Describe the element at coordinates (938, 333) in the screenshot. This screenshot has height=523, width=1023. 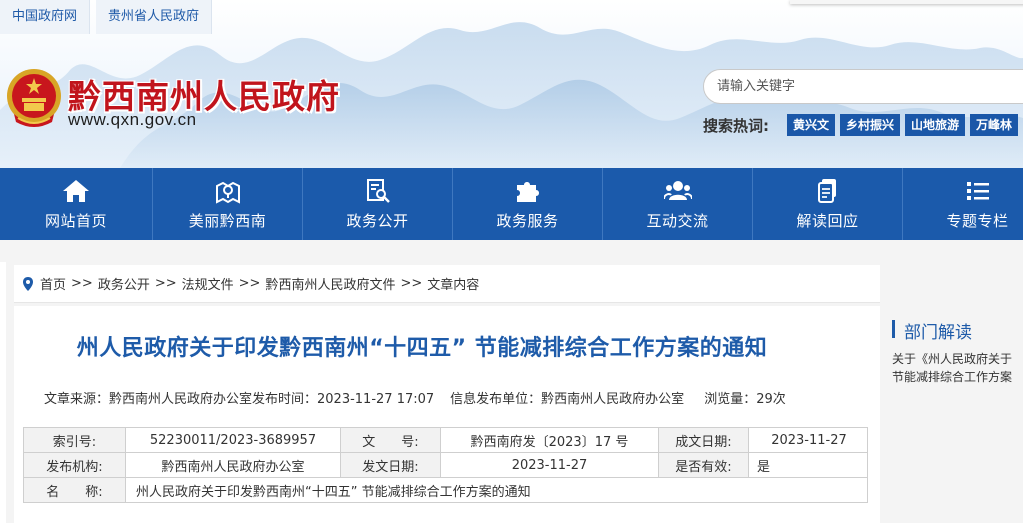
I see `sidebar-title-text: 部门解读` at that location.